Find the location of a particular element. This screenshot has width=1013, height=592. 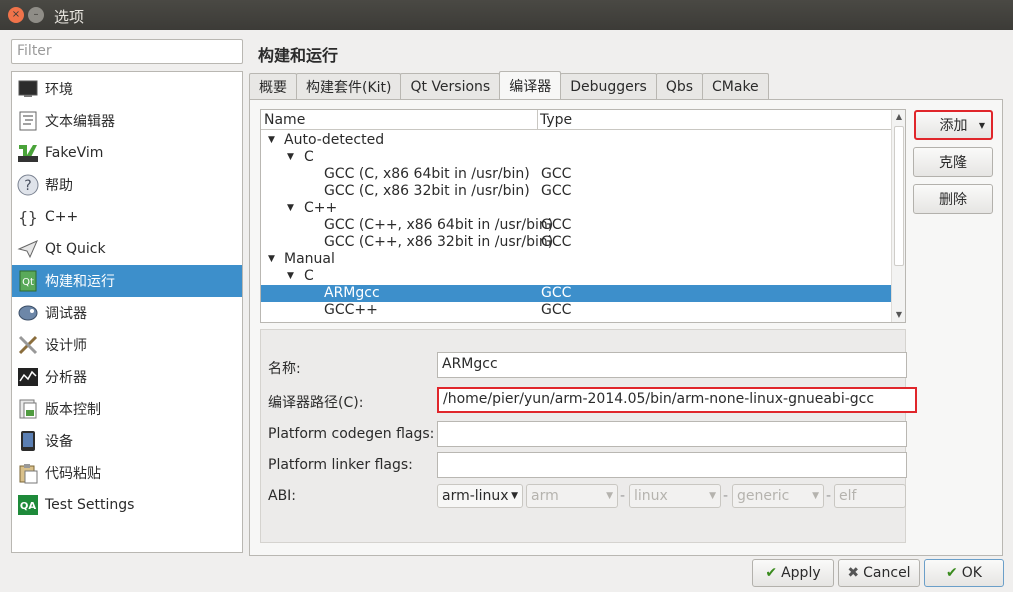

abi-arch-select: arm-linux ▼ is located at coordinates (480, 496).